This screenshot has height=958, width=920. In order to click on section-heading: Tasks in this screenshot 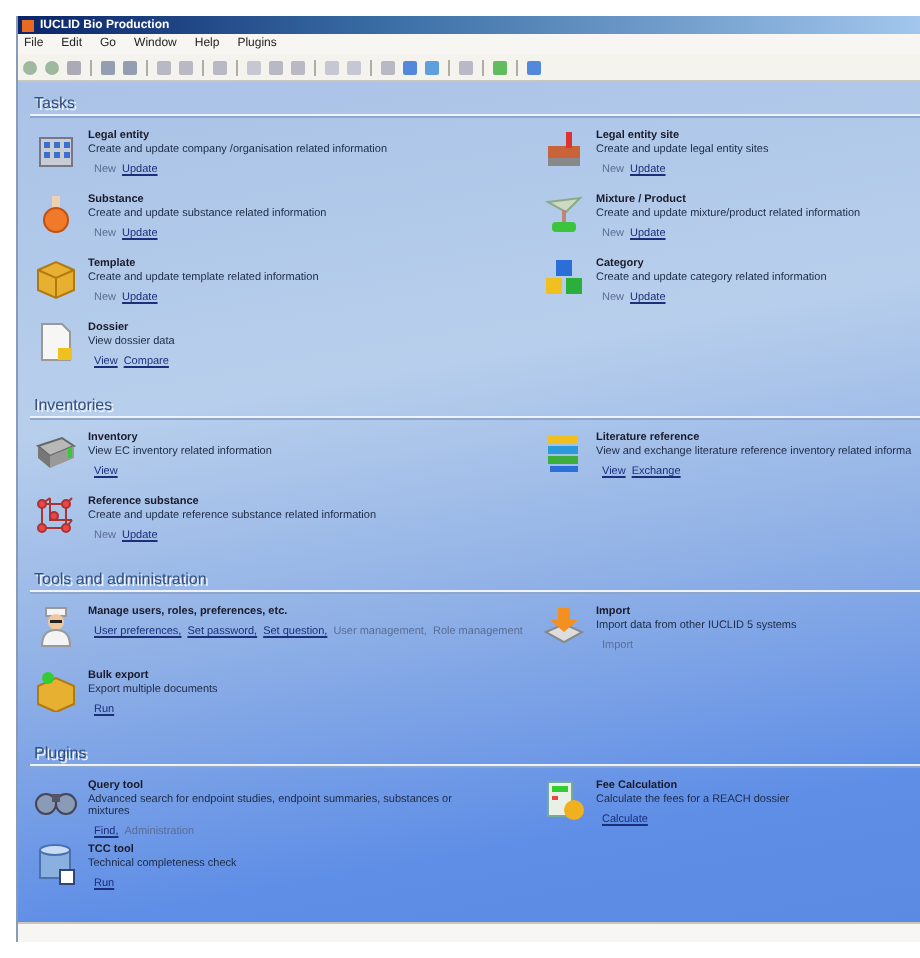, I will do `click(54, 104)`.